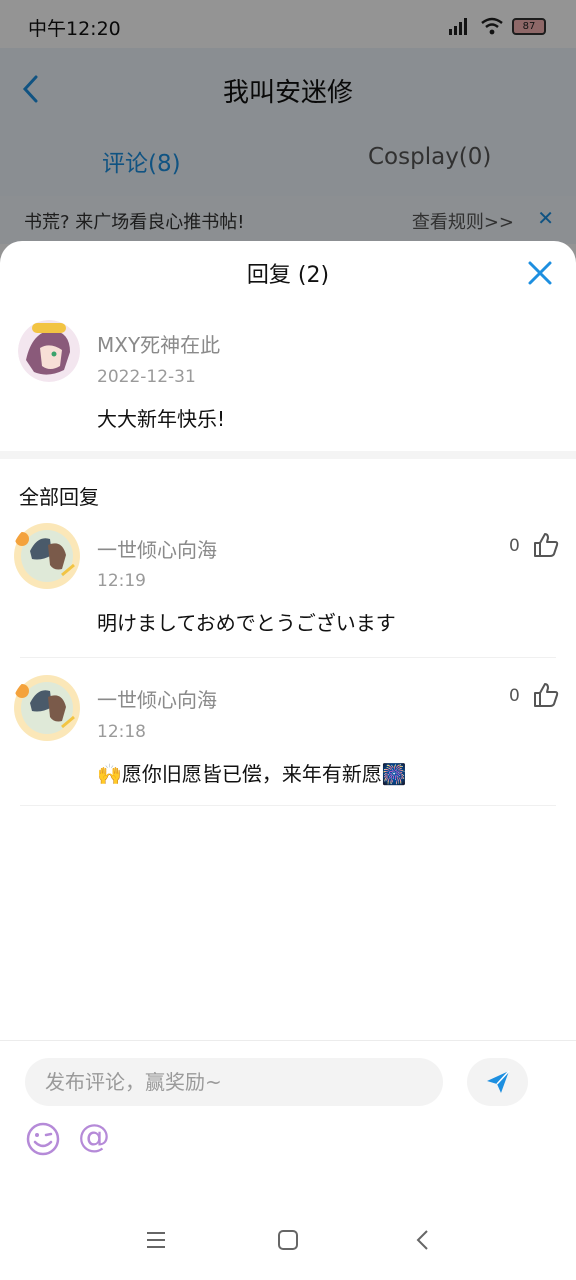 The height and width of the screenshot is (1280, 576). I want to click on reply-time: 12:18, so click(121, 732).